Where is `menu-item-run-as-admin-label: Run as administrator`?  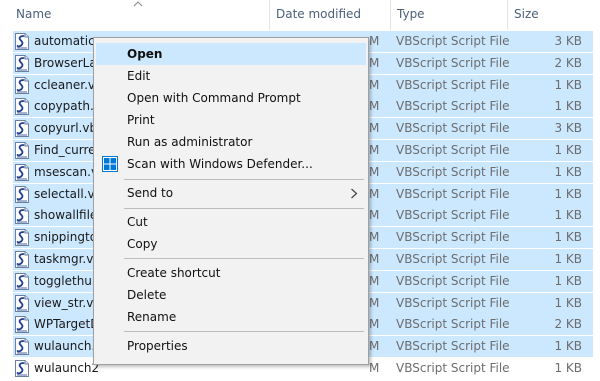
menu-item-run-as-admin-label: Run as administrator is located at coordinates (190, 142).